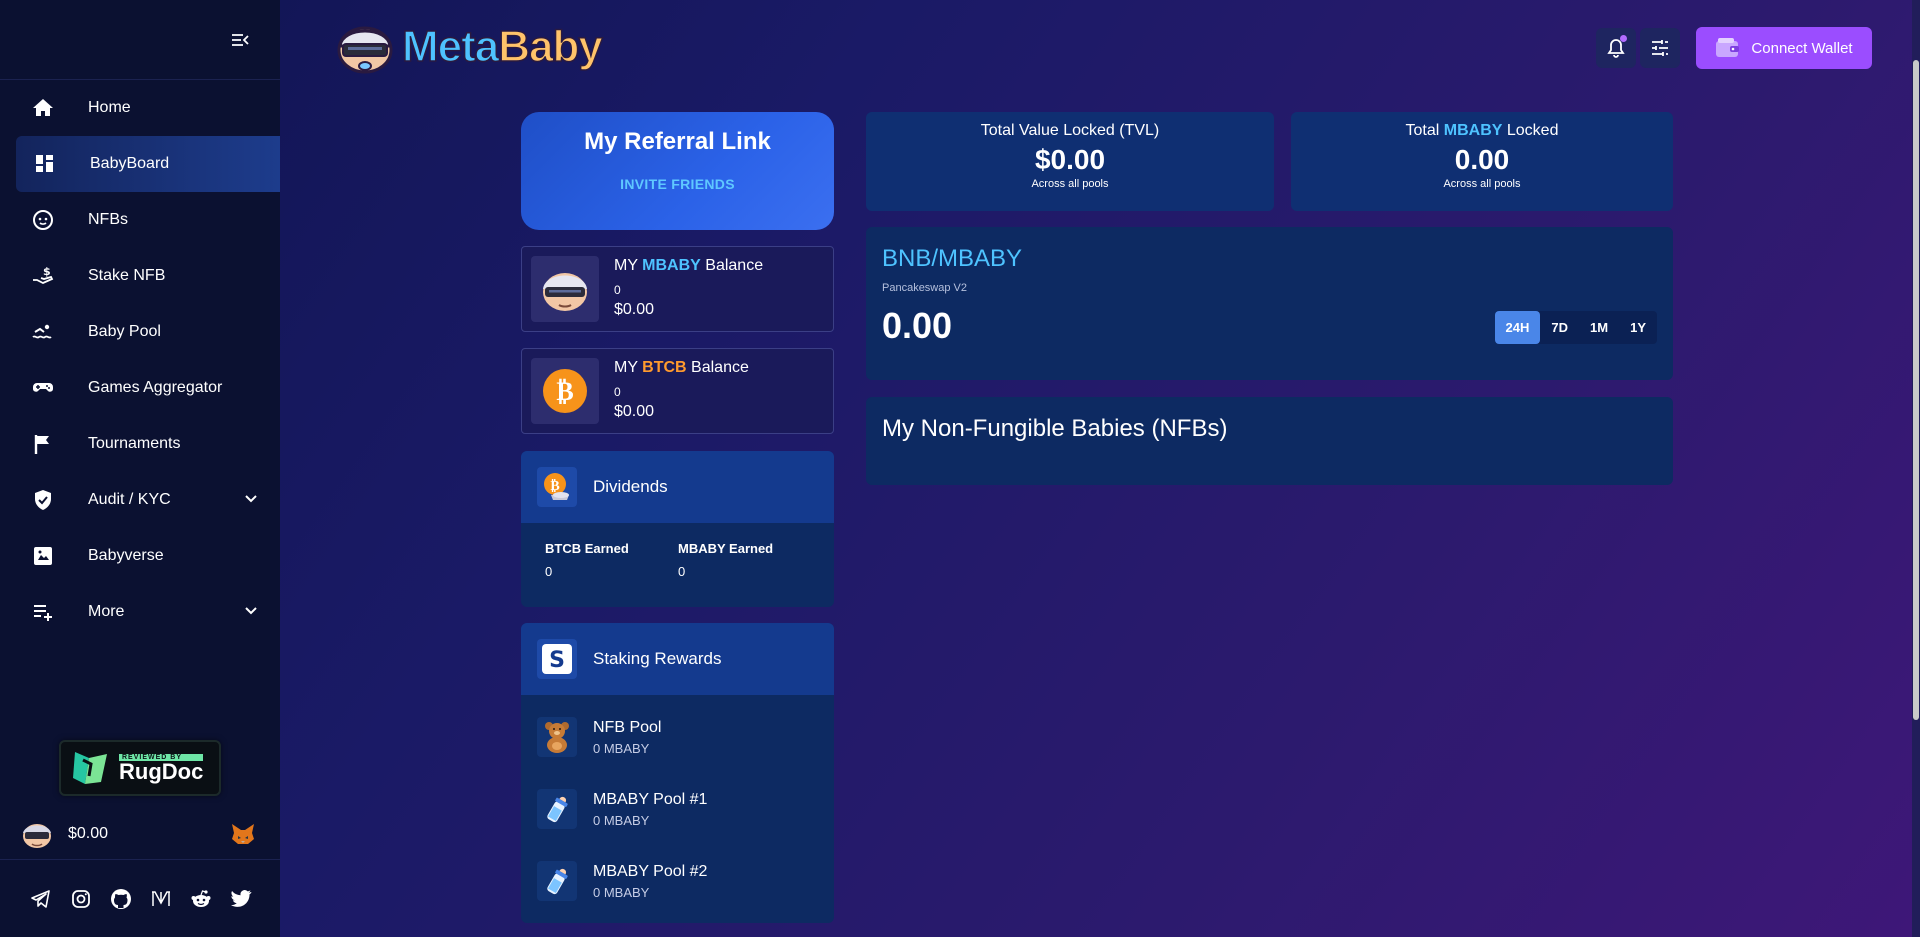 This screenshot has width=1920, height=937. I want to click on referral-title: My Referral Link, so click(677, 141).